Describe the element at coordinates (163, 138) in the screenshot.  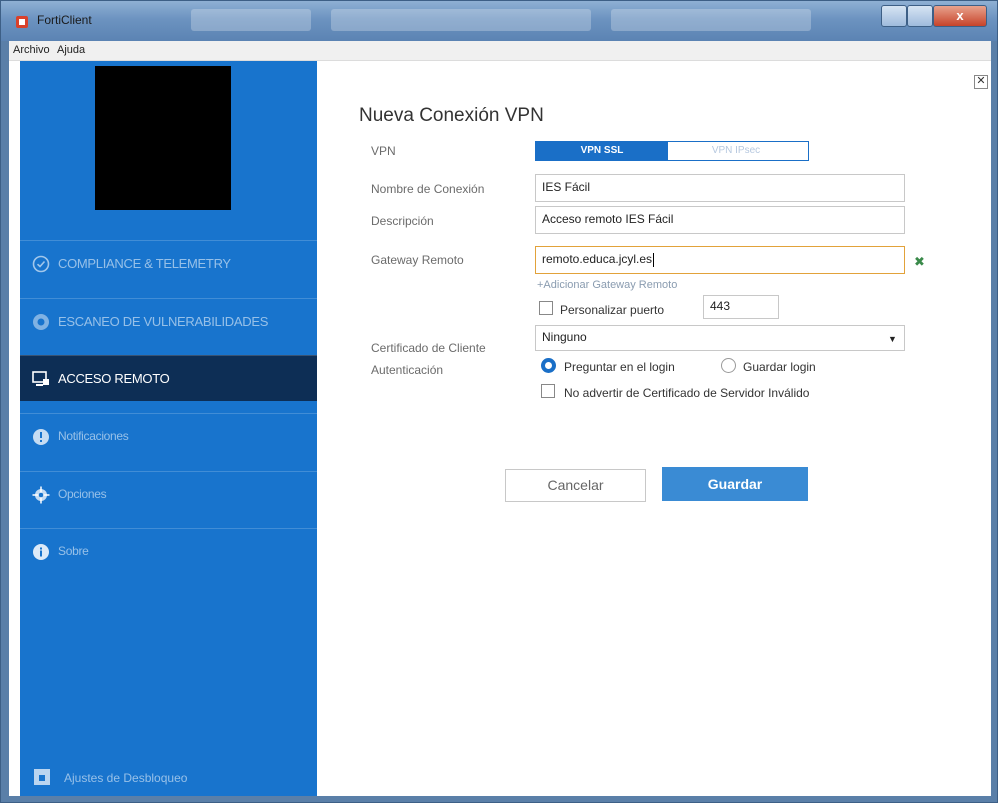
I see `user-avatar` at that location.